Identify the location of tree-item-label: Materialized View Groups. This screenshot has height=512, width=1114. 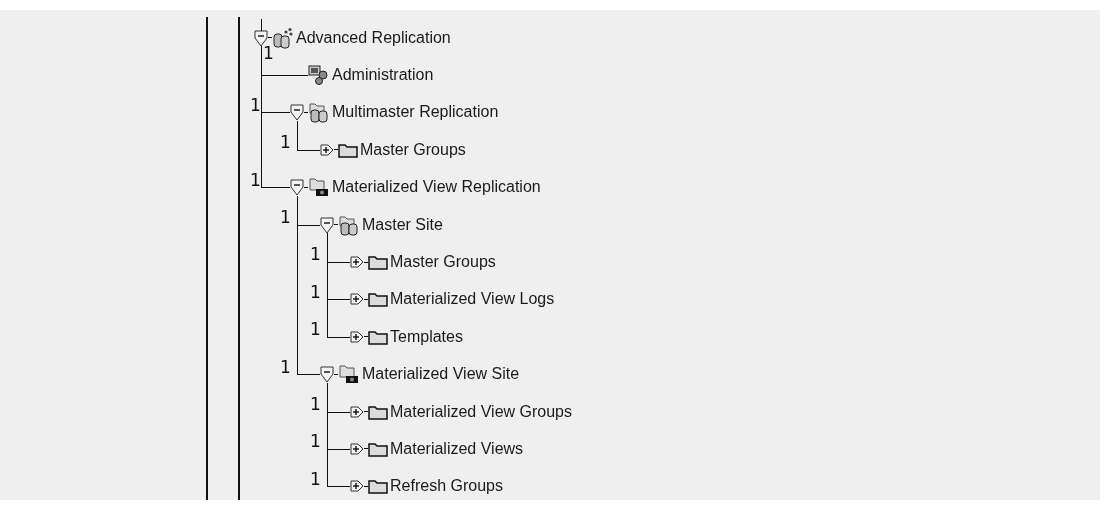
(481, 411).